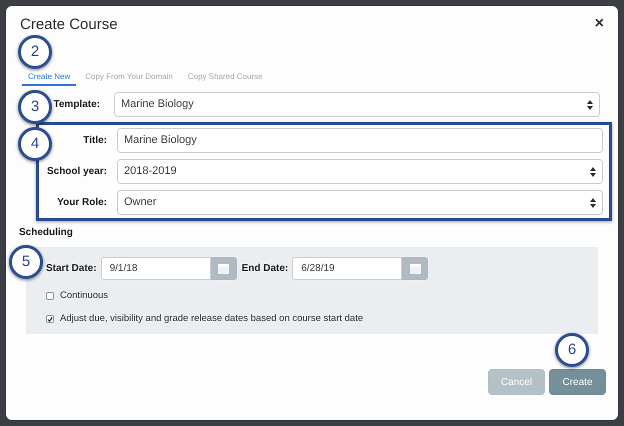 This screenshot has height=426, width=624. What do you see at coordinates (599, 24) in the screenshot?
I see `close-button: ×` at bounding box center [599, 24].